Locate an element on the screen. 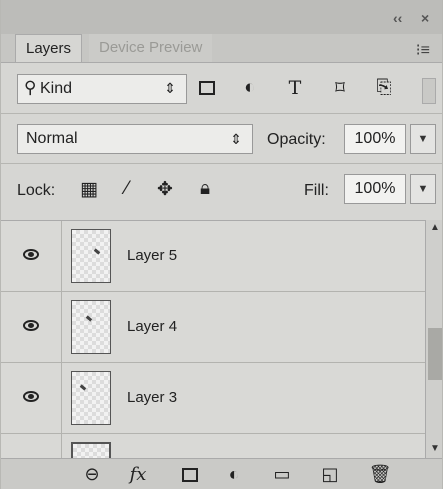  delete-layer-icon: 🗑︎ is located at coordinates (380, 474).